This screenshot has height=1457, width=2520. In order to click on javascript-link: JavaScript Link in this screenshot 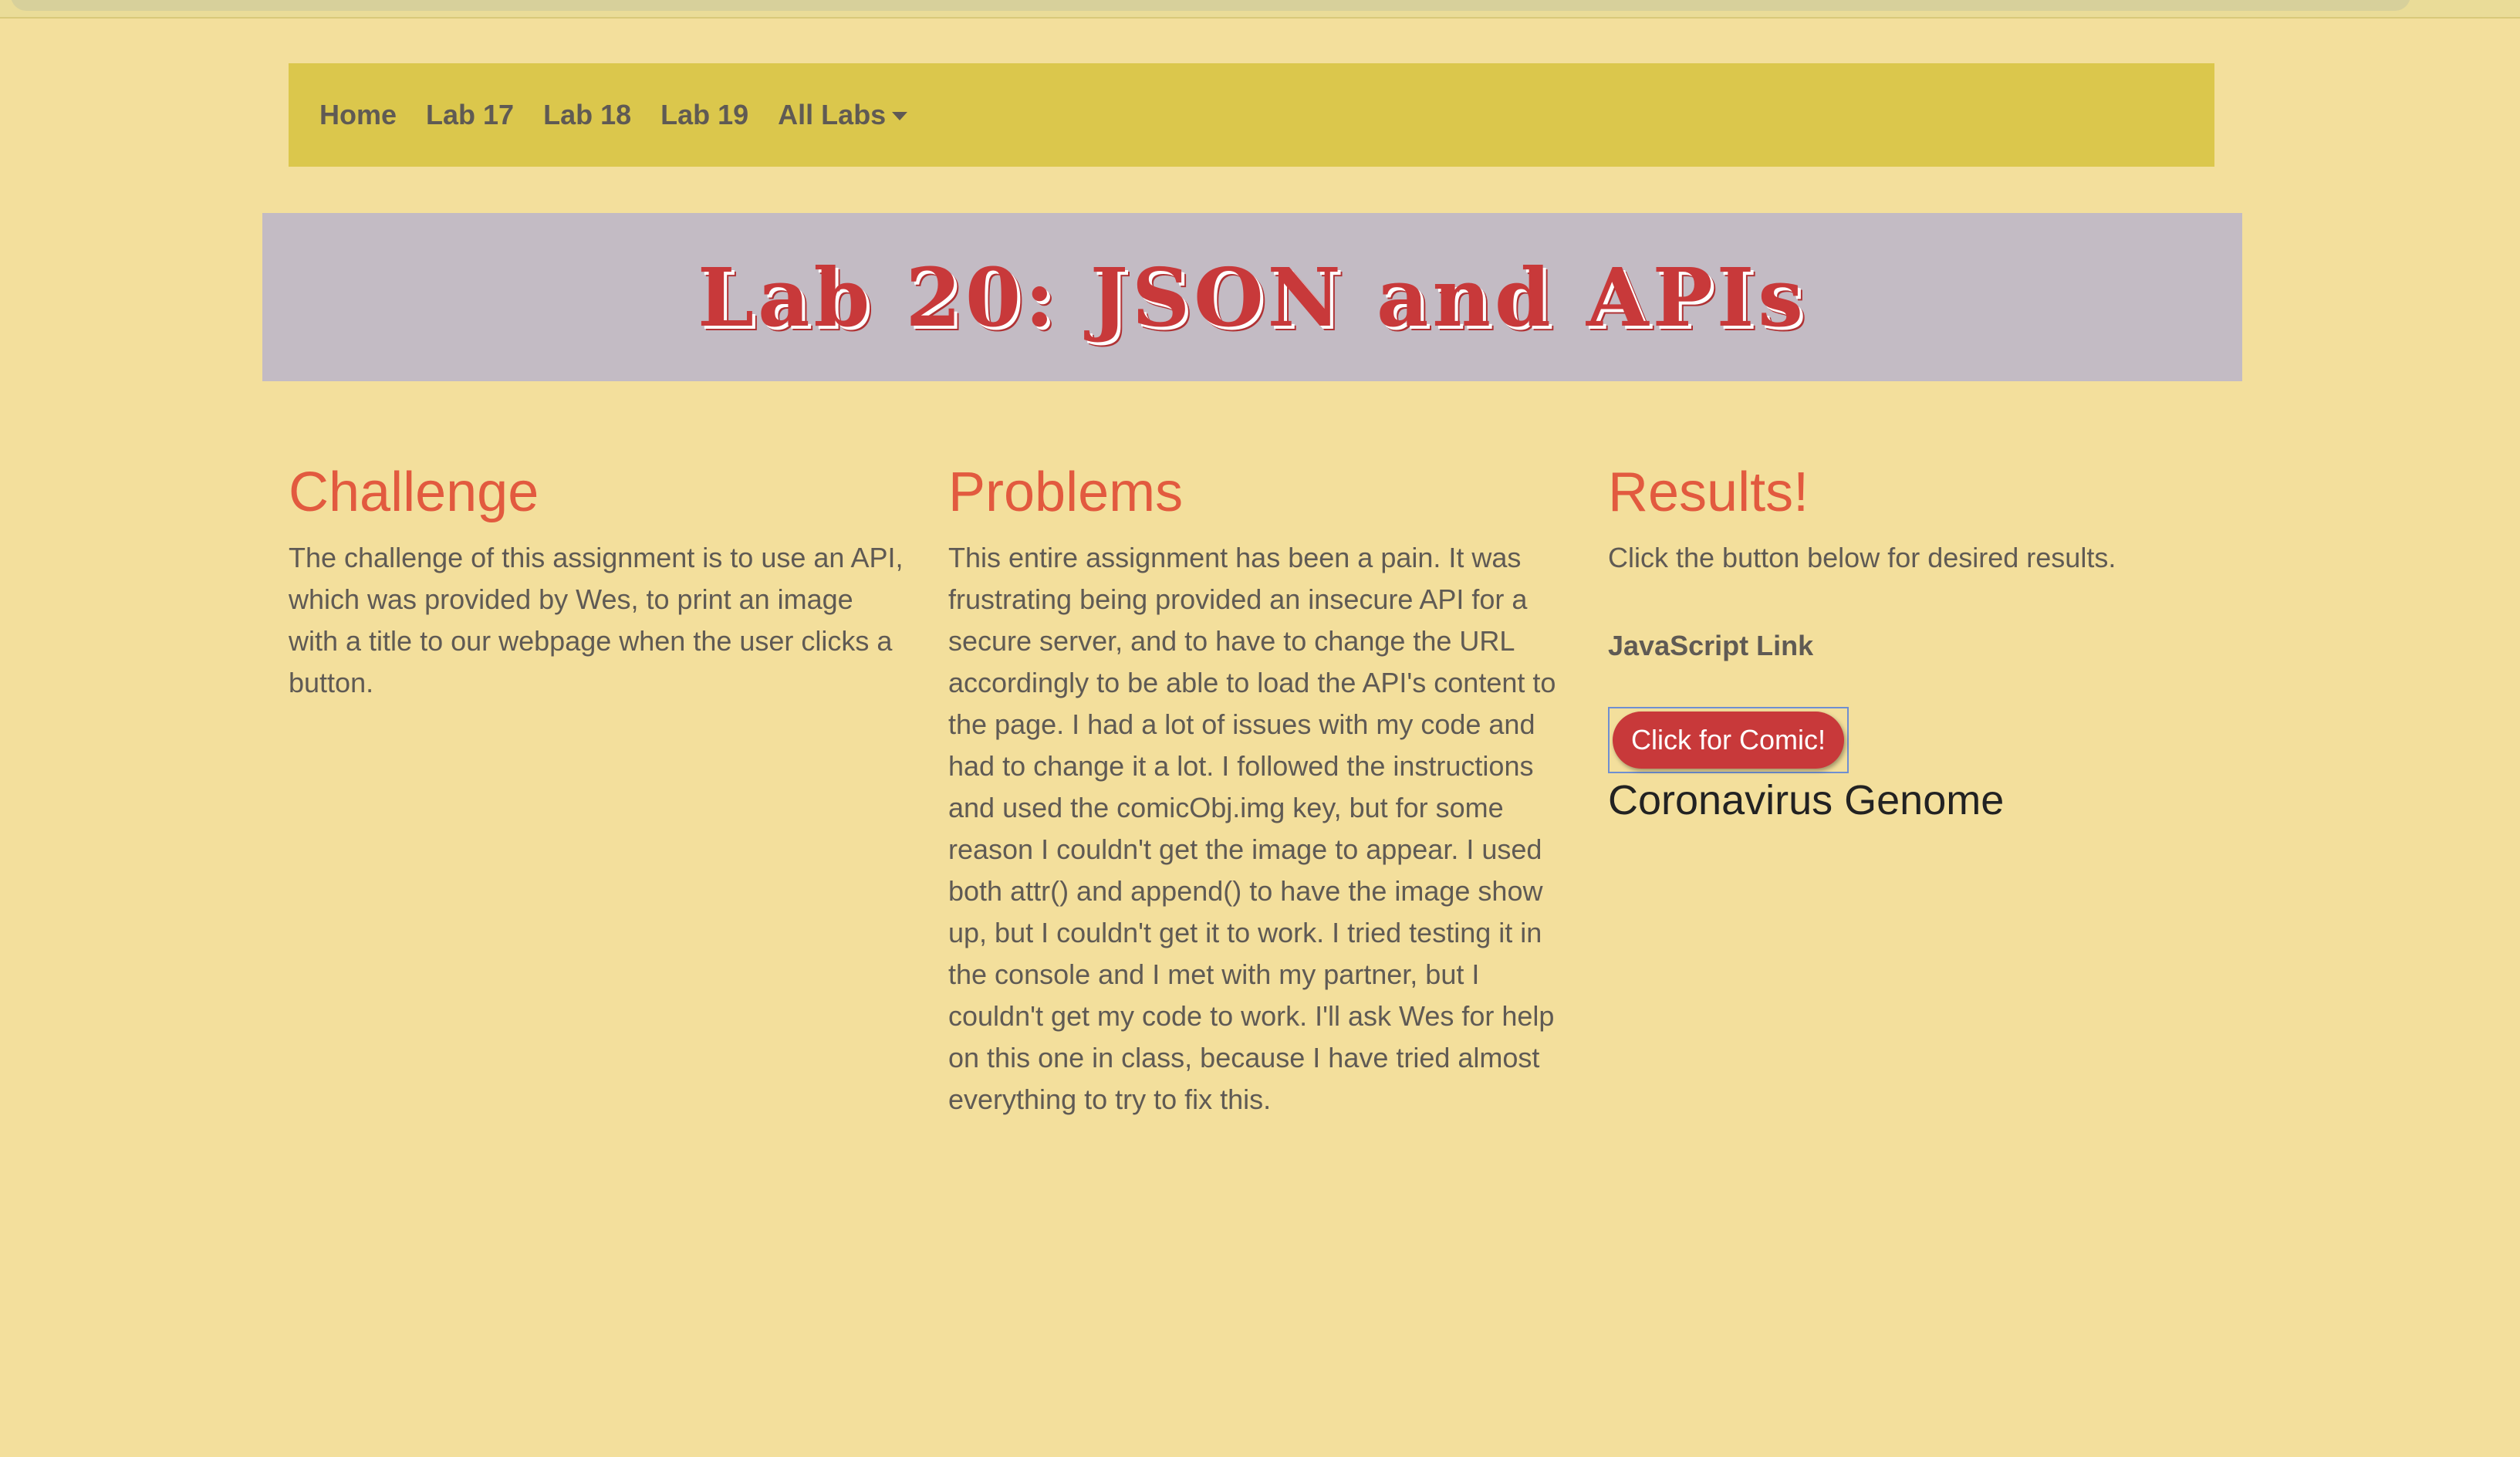, I will do `click(1909, 646)`.